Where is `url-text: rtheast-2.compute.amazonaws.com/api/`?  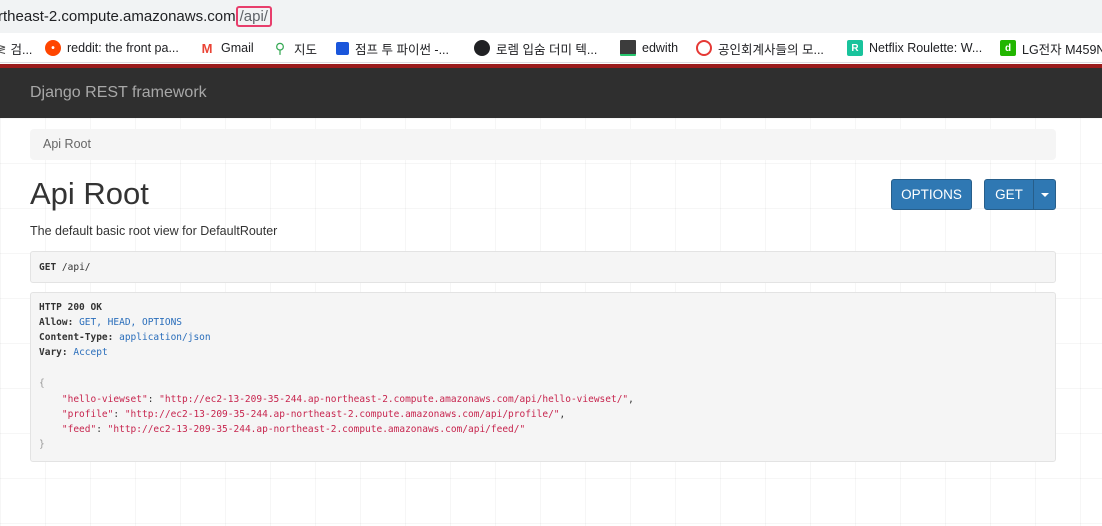
url-text: rtheast-2.compute.amazonaws.com/api/ is located at coordinates (136, 16).